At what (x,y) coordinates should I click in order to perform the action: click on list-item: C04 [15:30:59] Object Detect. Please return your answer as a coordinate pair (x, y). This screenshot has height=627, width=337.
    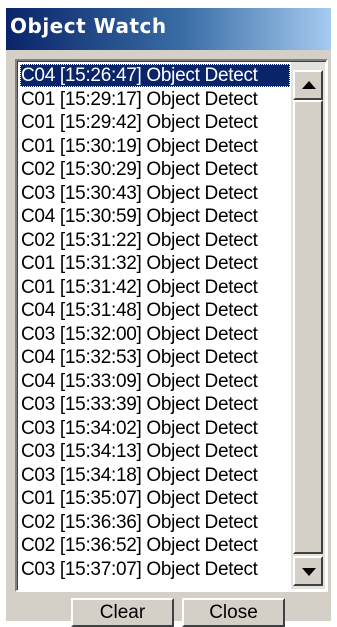
    Looking at the image, I should click on (155, 216).